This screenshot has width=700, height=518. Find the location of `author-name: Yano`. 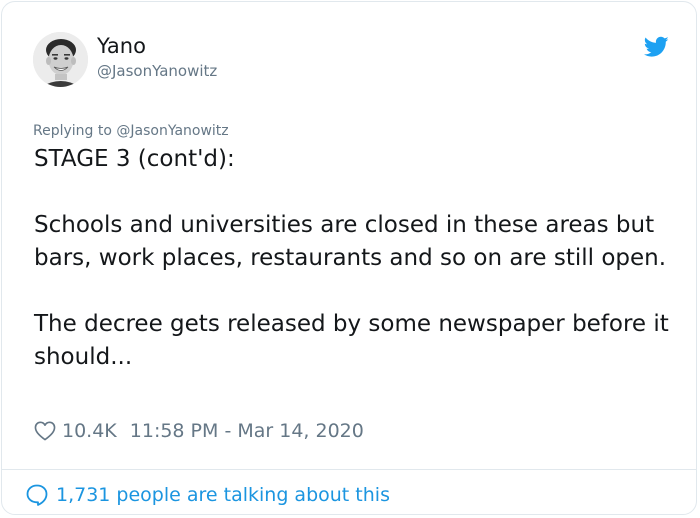

author-name: Yano is located at coordinates (121, 46).